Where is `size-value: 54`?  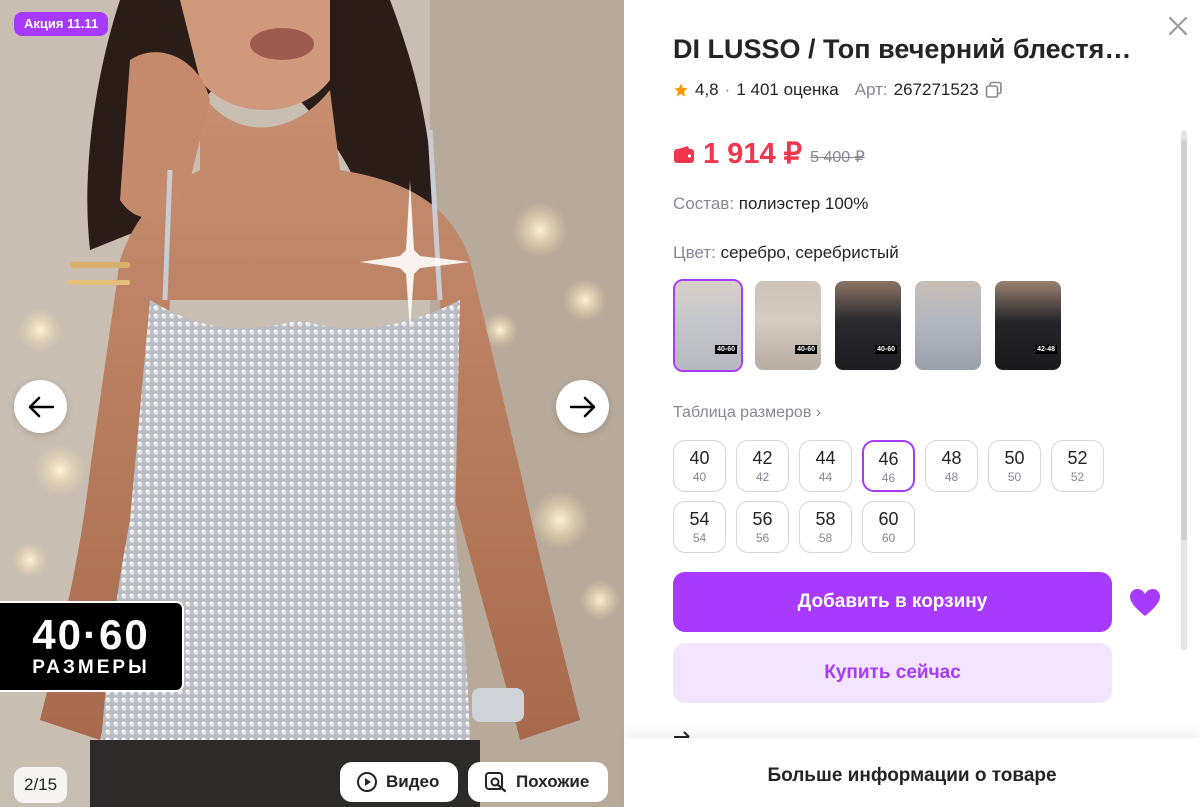 size-value: 54 is located at coordinates (699, 519).